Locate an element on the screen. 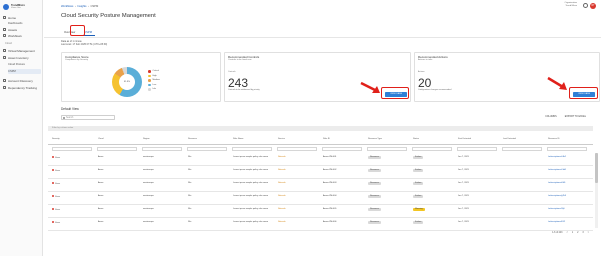  sidebar-item-account-discovery: Account Discovery is located at coordinates (22, 80).